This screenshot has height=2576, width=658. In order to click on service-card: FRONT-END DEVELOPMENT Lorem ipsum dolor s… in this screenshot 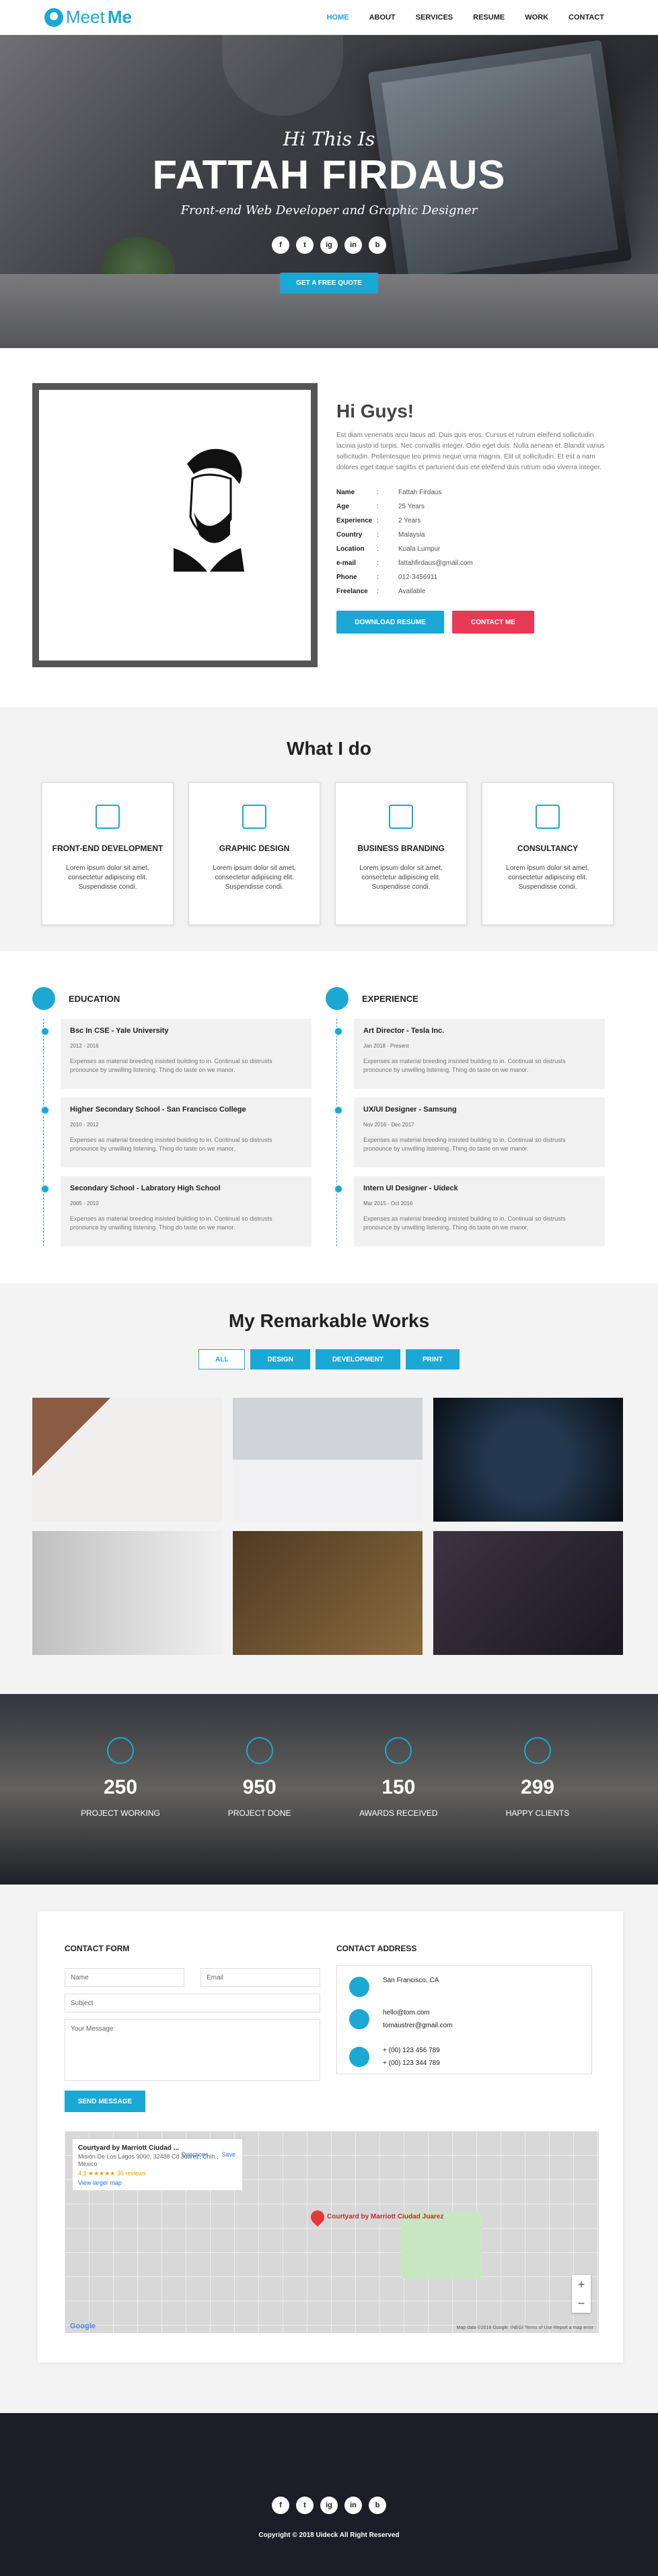, I will do `click(108, 854)`.